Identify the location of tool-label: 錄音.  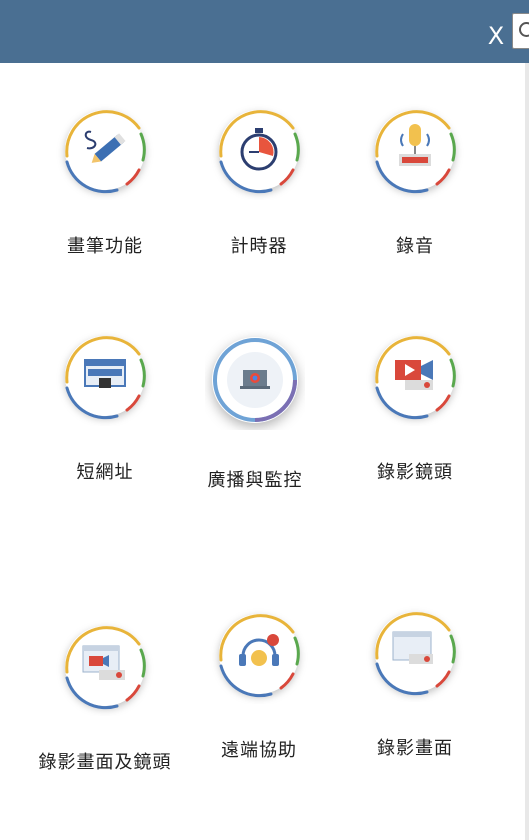
(415, 246).